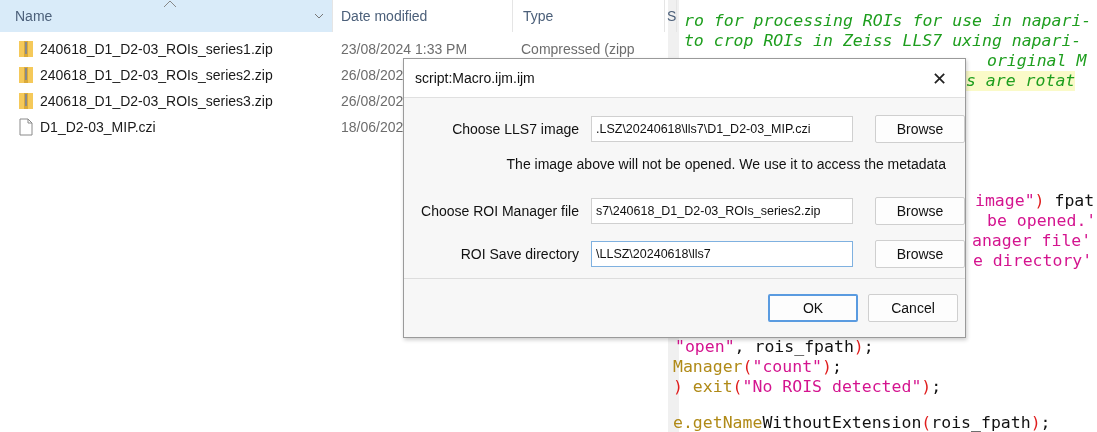  What do you see at coordinates (319, 16) in the screenshot?
I see `caret-icon` at bounding box center [319, 16].